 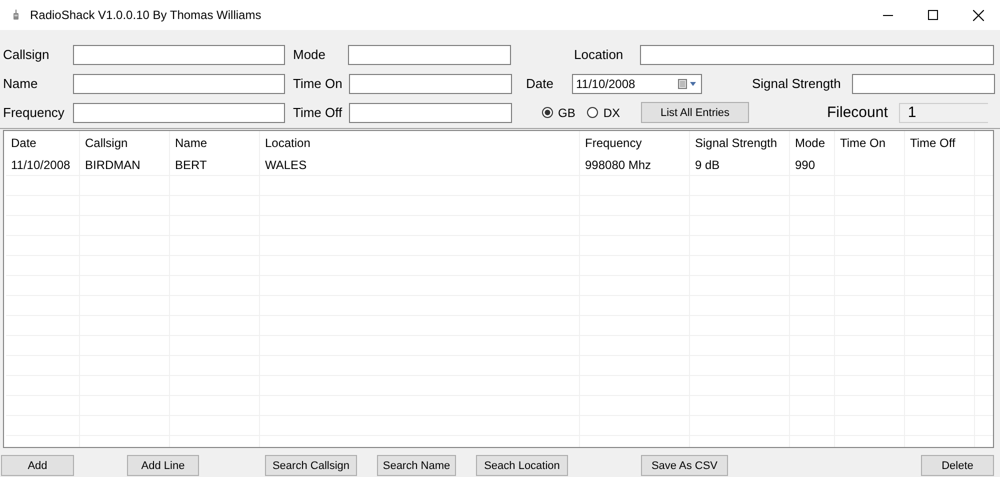 What do you see at coordinates (797, 83) in the screenshot?
I see `field-label: Signal Strength` at bounding box center [797, 83].